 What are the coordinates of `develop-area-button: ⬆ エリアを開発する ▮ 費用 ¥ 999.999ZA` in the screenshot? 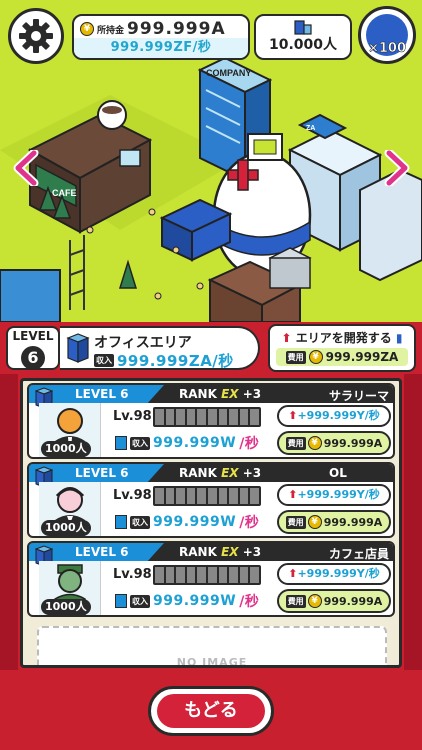 It's located at (342, 348).